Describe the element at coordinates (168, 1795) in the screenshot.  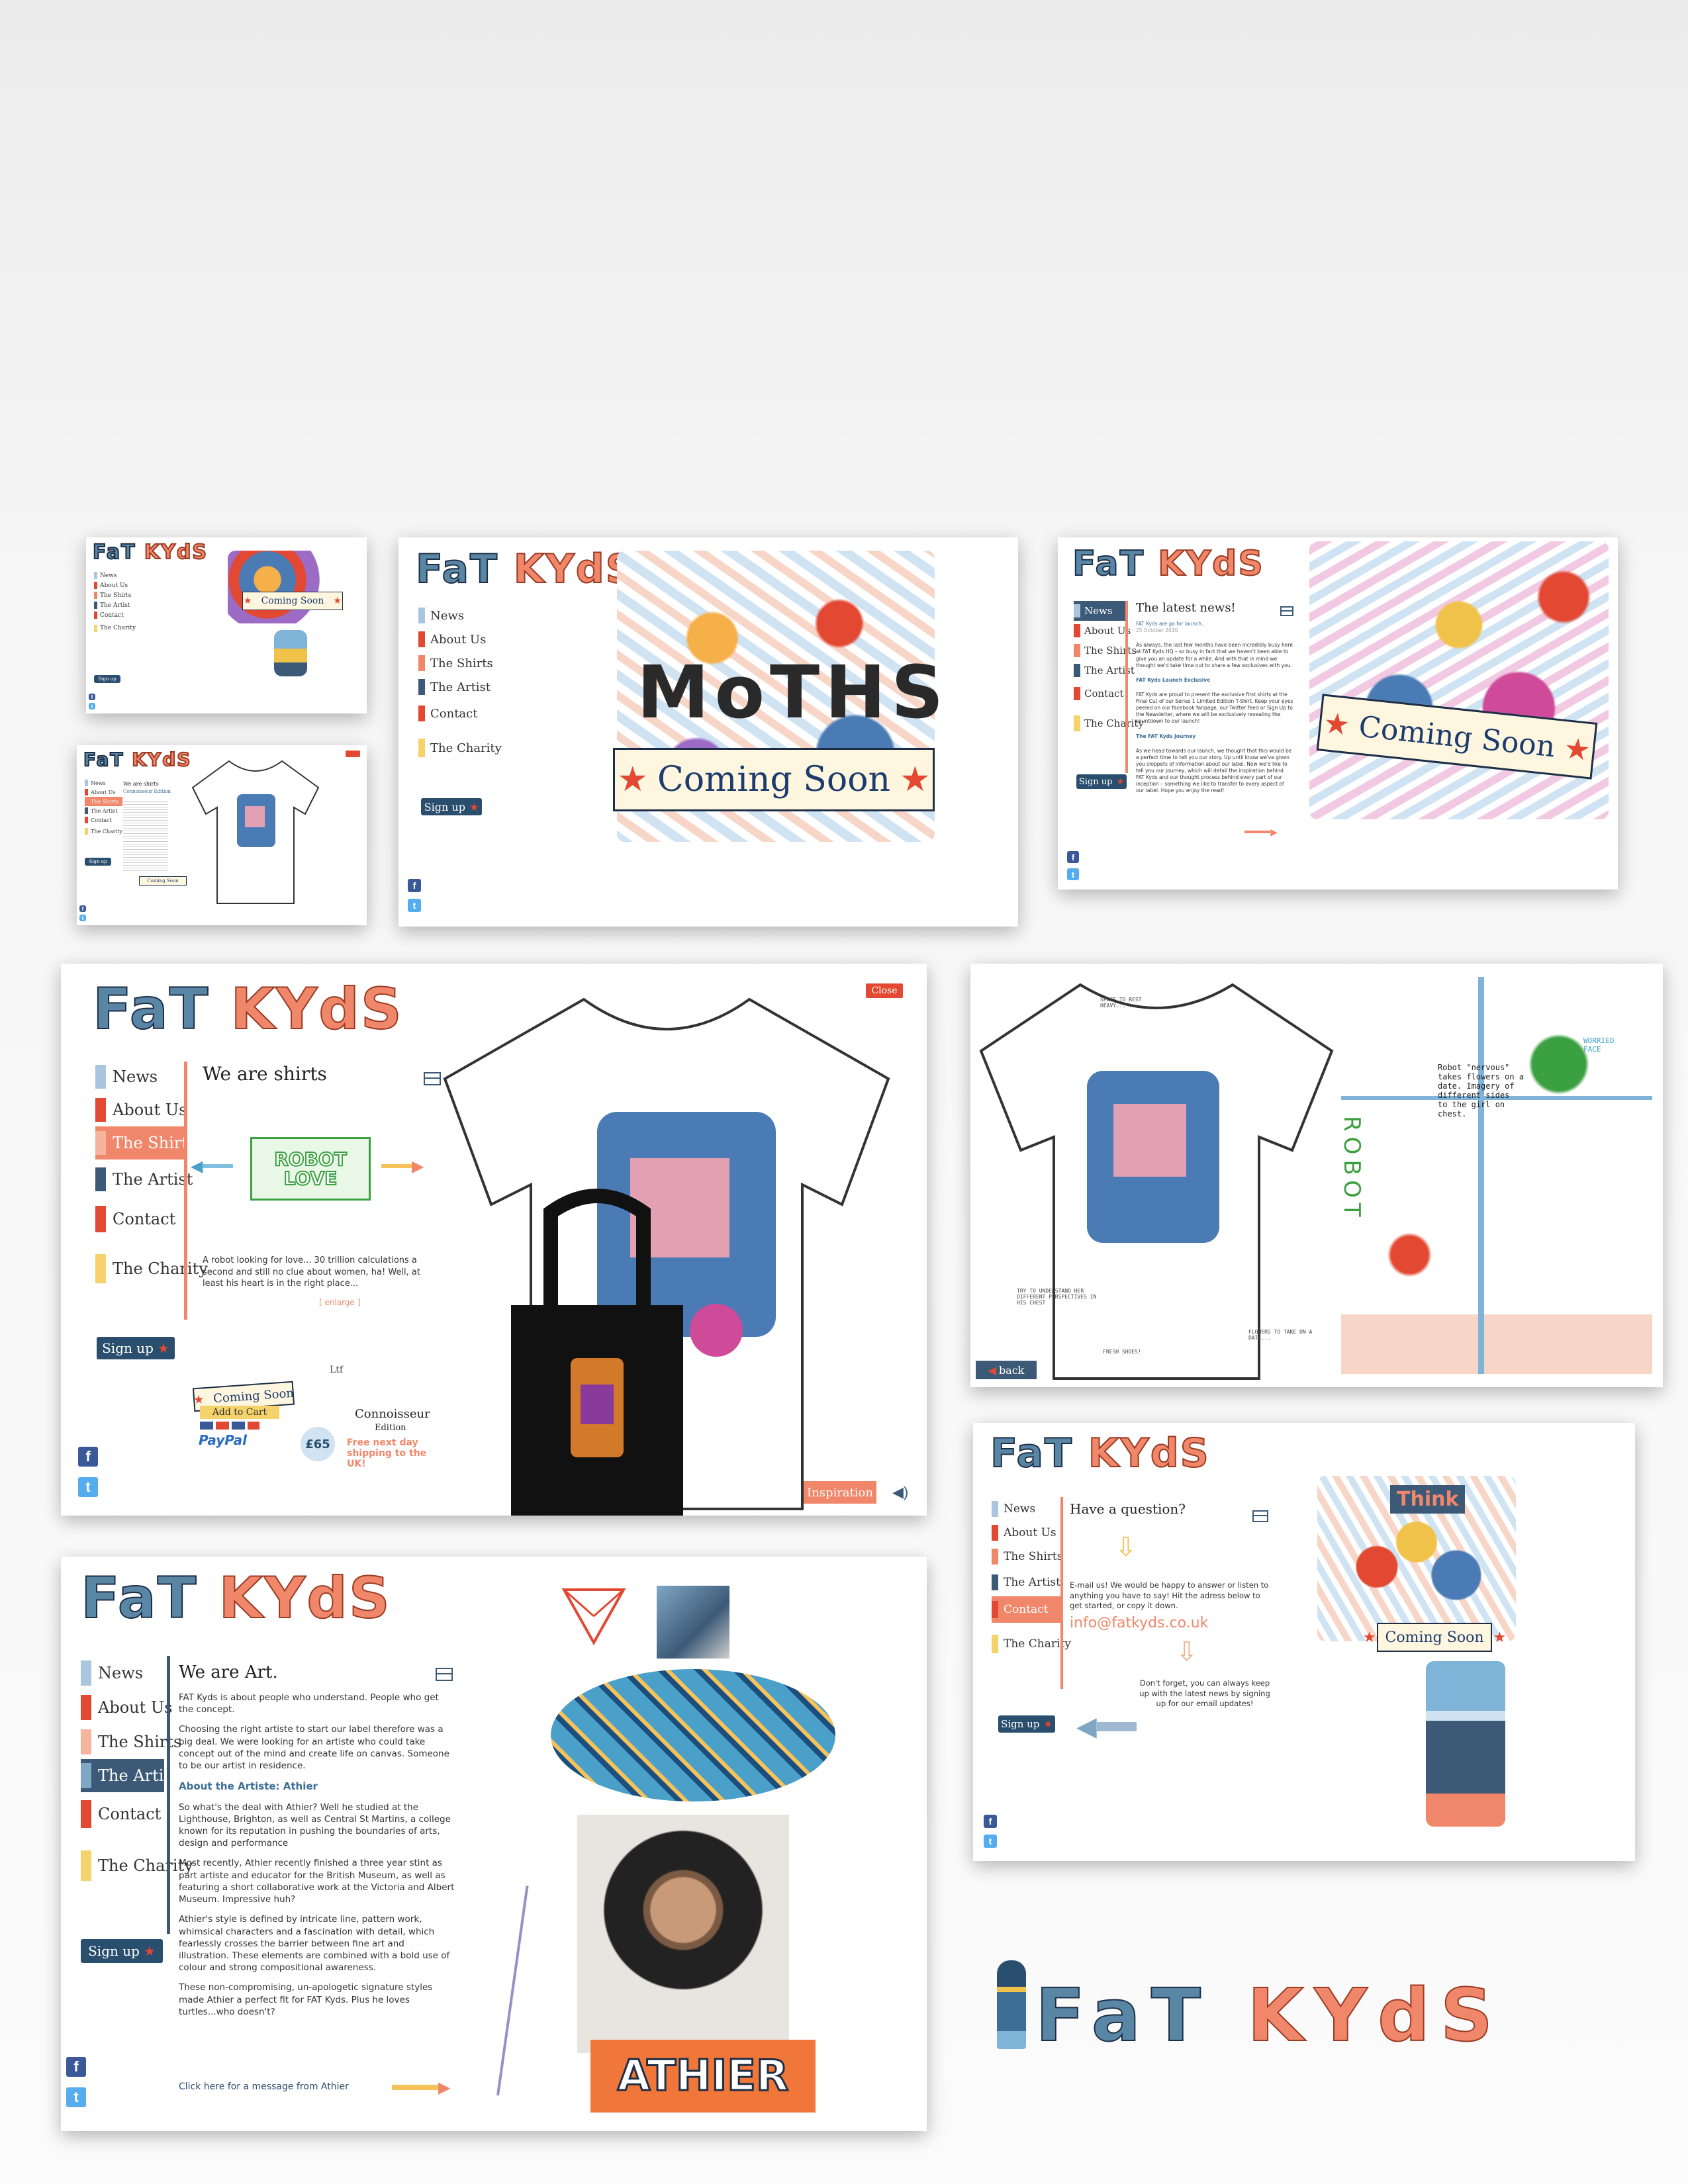
I see `nav-divider` at that location.